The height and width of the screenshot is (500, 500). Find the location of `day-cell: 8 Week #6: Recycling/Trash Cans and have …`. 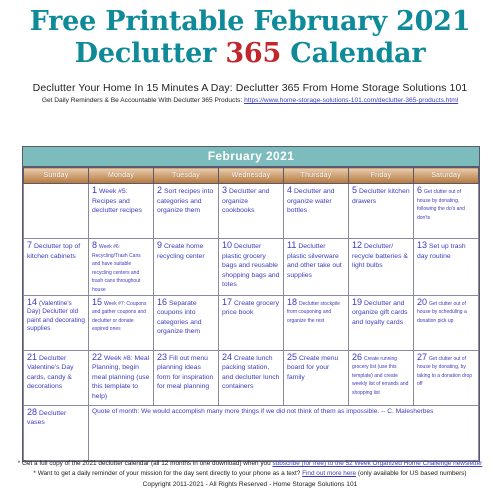

day-cell: 8 Week #6: Recycling/Trash Cans and have … is located at coordinates (121, 267).